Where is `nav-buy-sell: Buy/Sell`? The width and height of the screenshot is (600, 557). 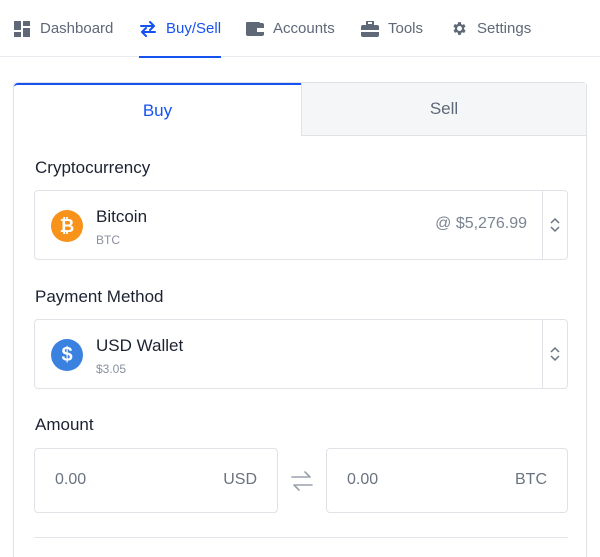 nav-buy-sell: Buy/Sell is located at coordinates (180, 29).